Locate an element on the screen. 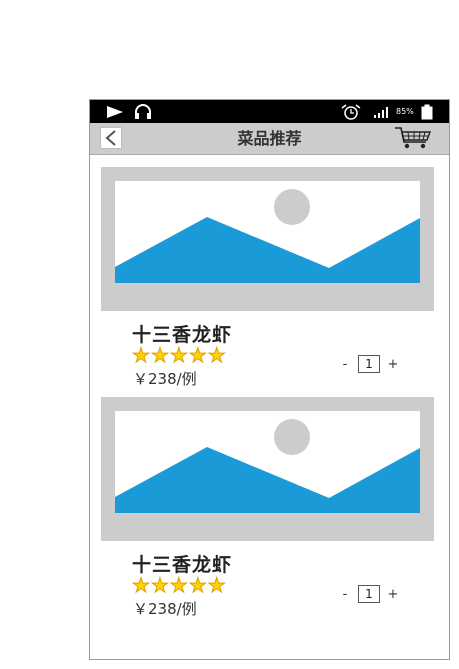 This screenshot has width=459, height=669. nav-bar: 菜品推荐 is located at coordinates (269, 139).